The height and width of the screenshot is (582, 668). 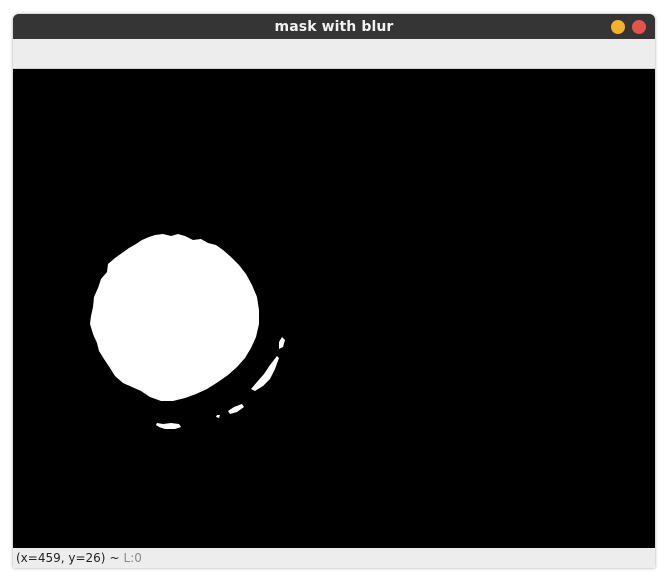 I want to click on close-button, so click(x=639, y=27).